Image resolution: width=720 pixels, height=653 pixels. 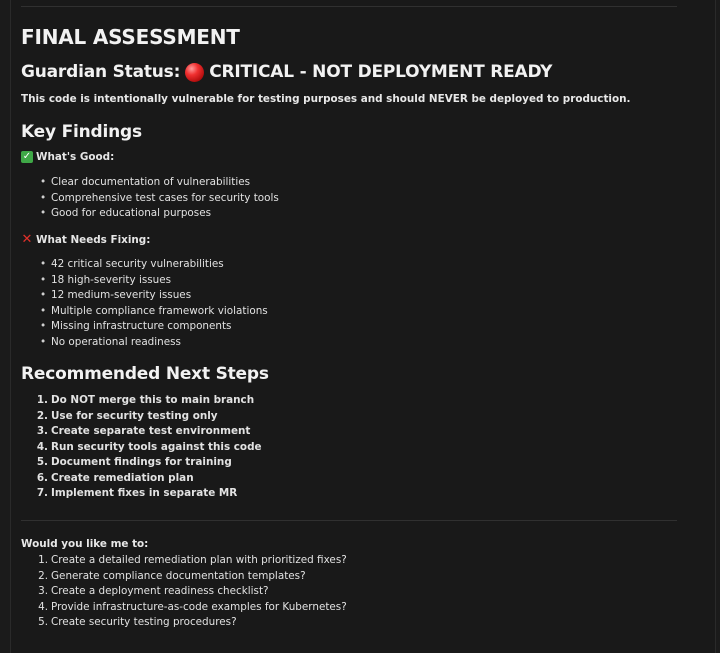 I want to click on whats-good-heading: ✓ What's Good:, so click(x=67, y=157).